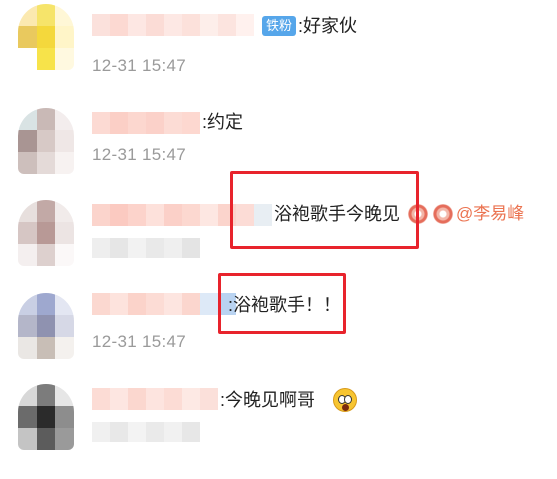 The height and width of the screenshot is (479, 557). What do you see at coordinates (345, 400) in the screenshot?
I see `shocked-face-icon` at bounding box center [345, 400].